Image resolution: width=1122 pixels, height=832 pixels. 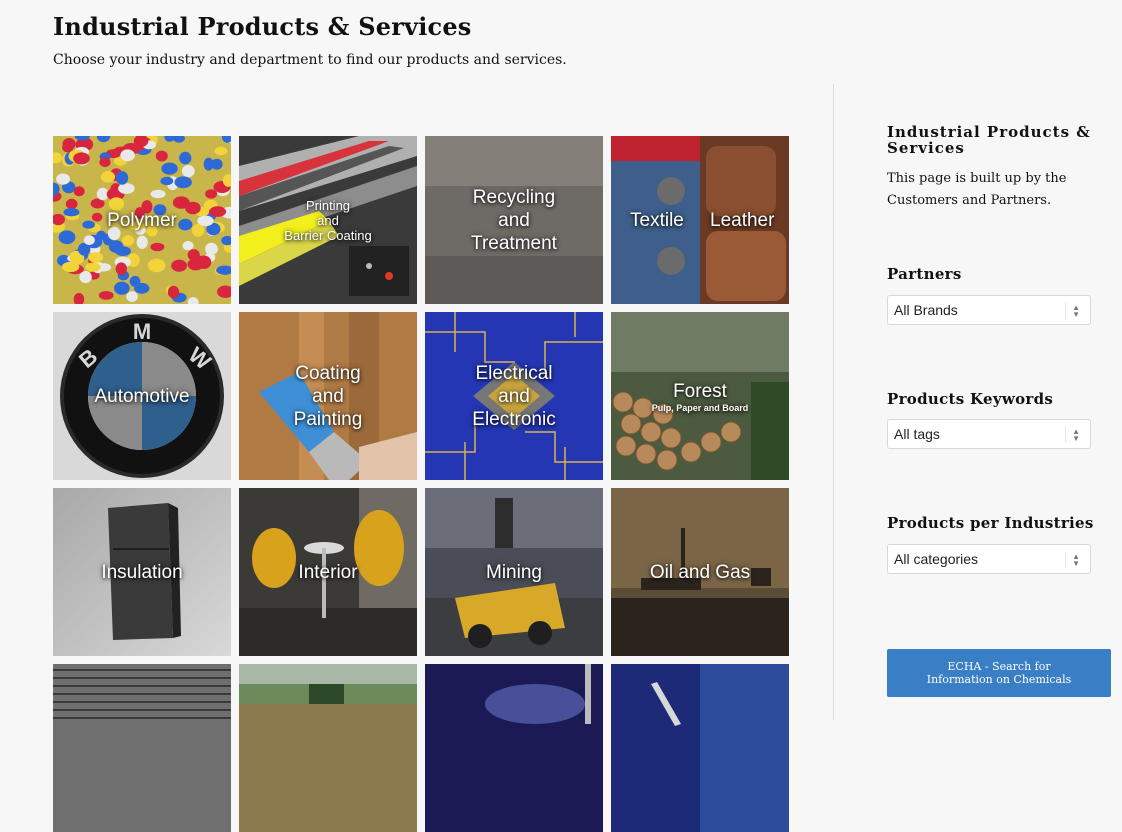 What do you see at coordinates (926, 310) in the screenshot?
I see `partners-select-value: All Brands` at bounding box center [926, 310].